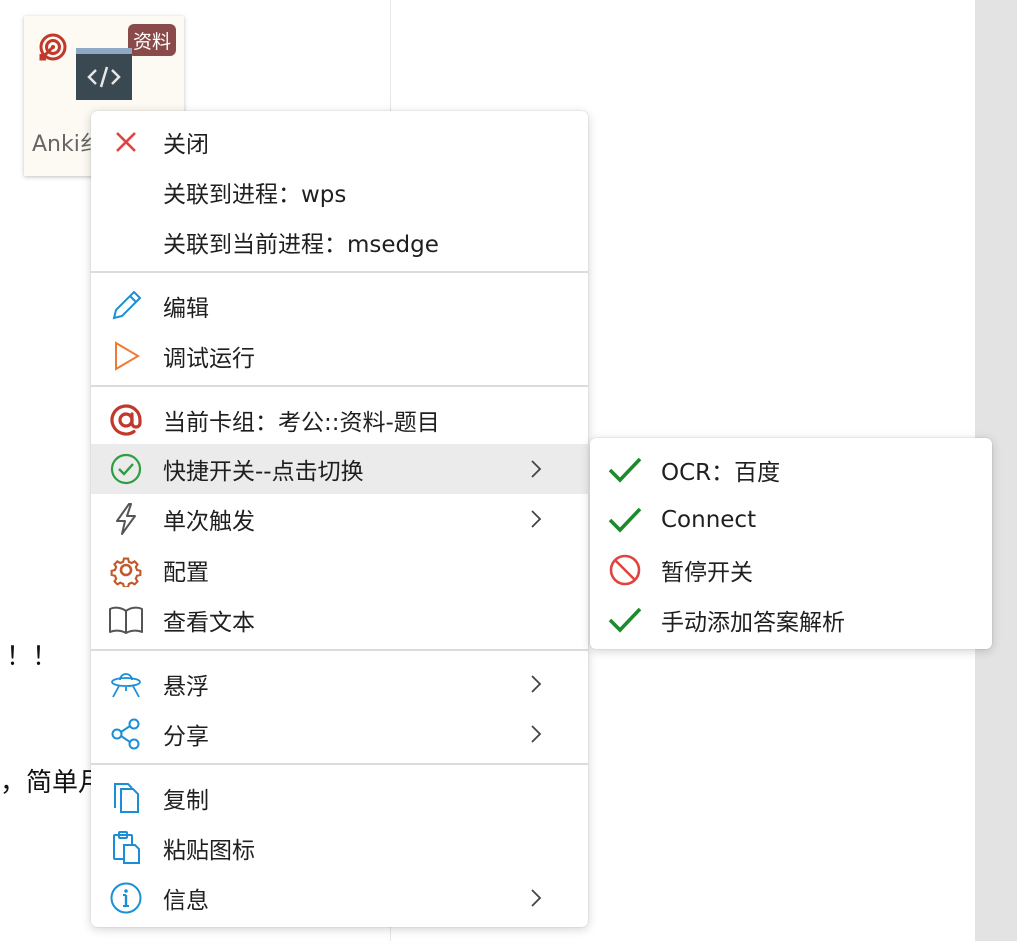 The height and width of the screenshot is (941, 1017). I want to click on play-icon, so click(126, 356).